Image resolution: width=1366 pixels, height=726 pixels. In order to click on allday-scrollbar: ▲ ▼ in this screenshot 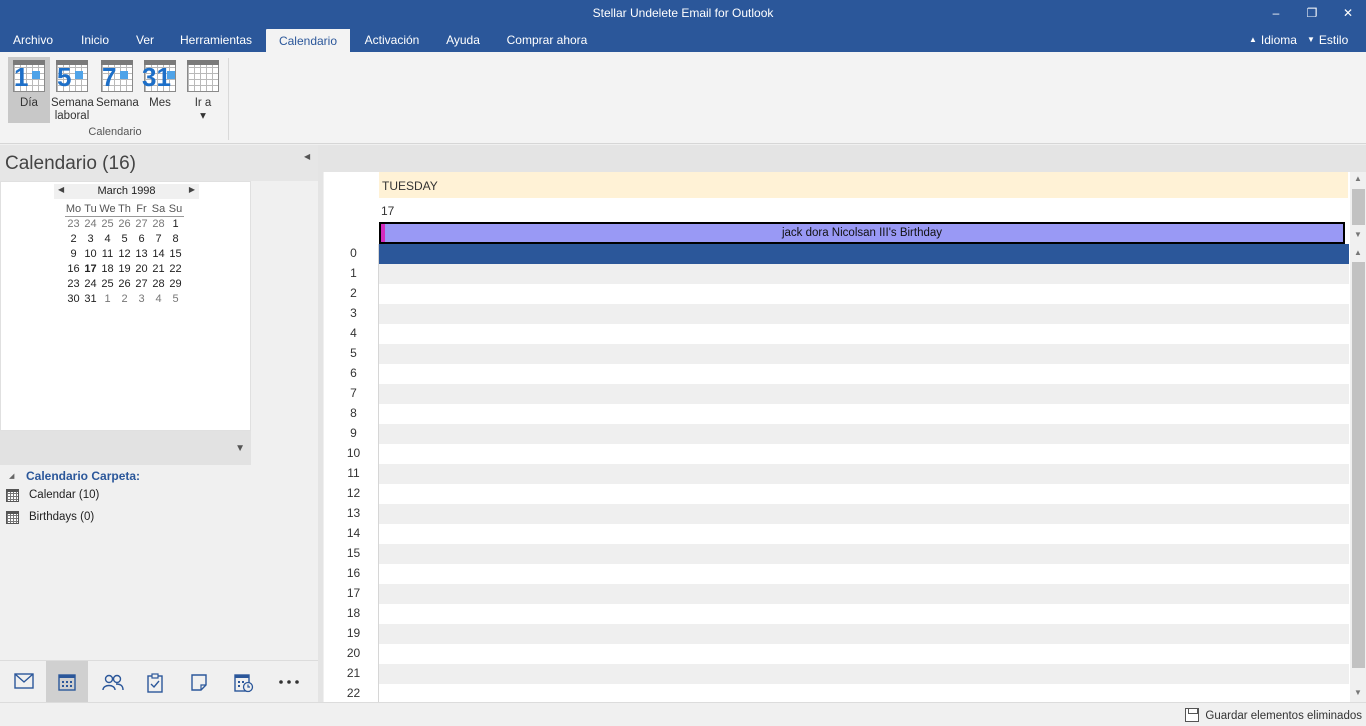, I will do `click(1358, 208)`.